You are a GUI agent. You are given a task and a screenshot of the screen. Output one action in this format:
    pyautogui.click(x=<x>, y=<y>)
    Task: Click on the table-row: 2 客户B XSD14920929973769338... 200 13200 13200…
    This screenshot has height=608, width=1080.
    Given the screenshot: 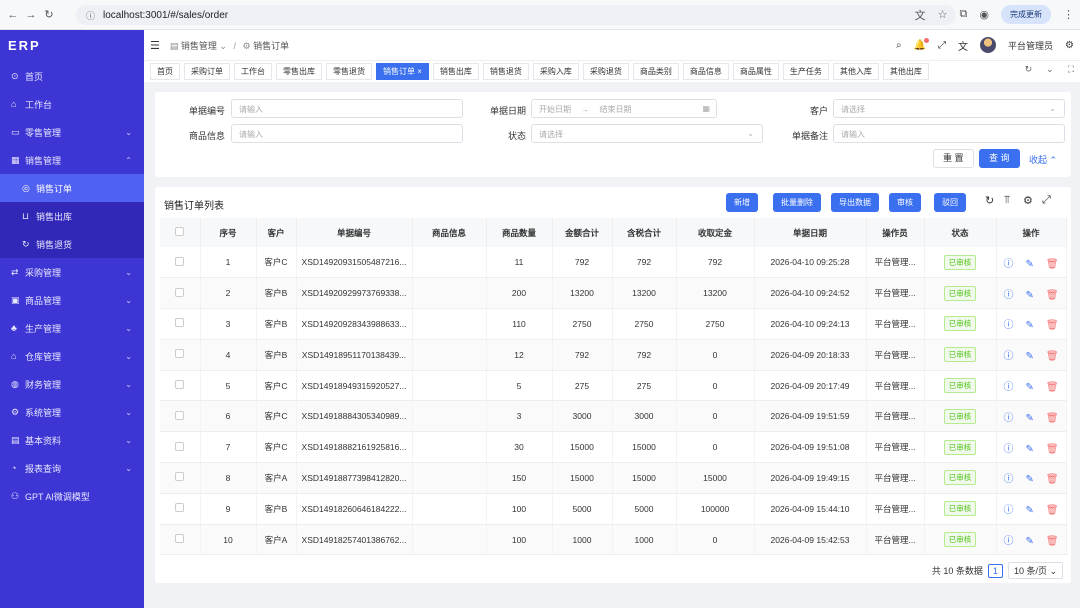 What is the action you would take?
    pyautogui.click(x=613, y=293)
    